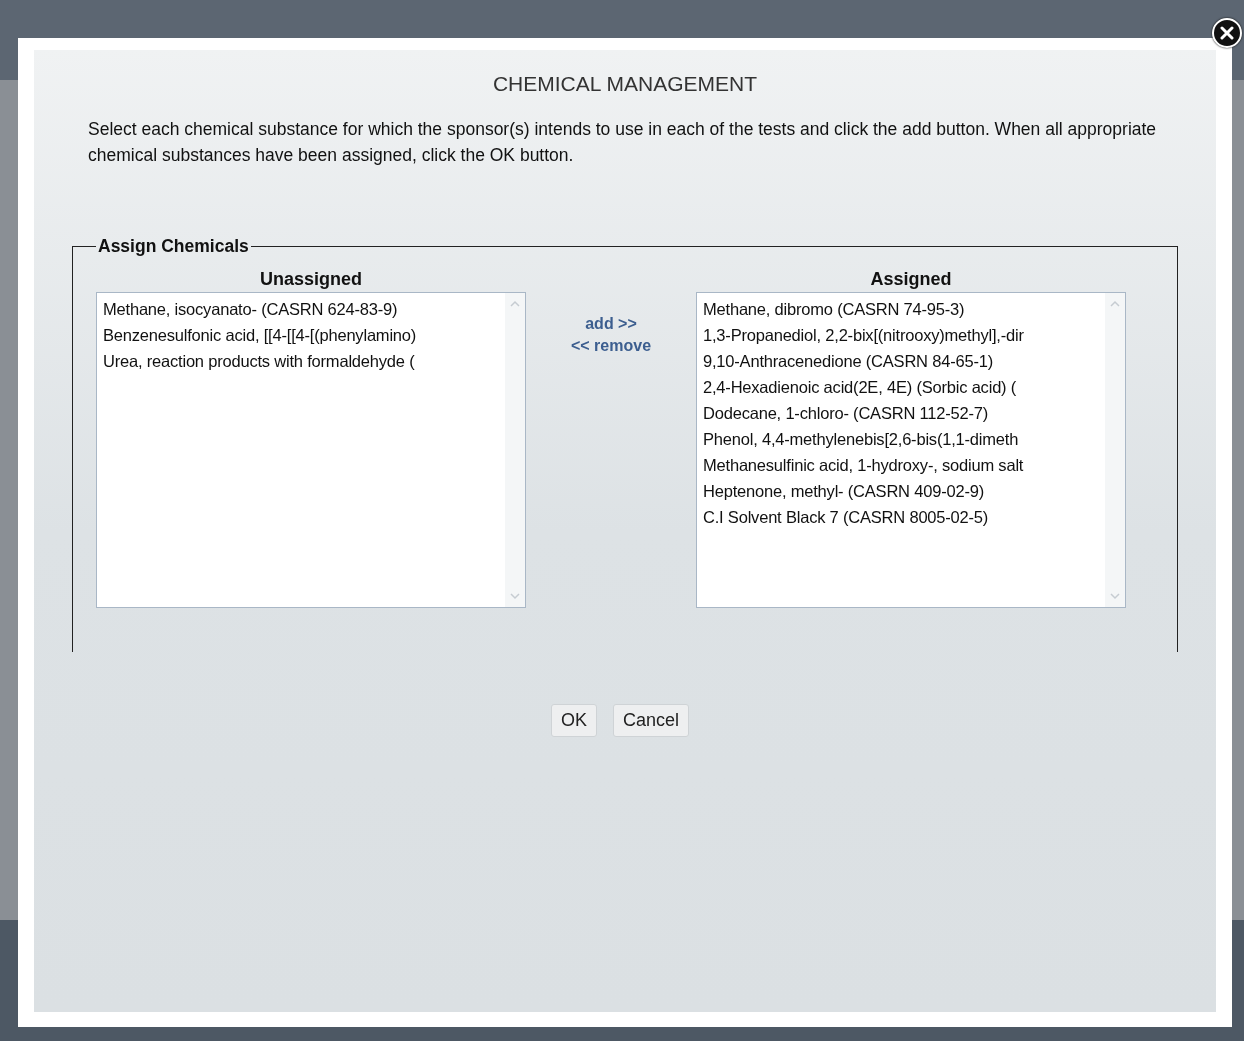 Image resolution: width=1244 pixels, height=1041 pixels. Describe the element at coordinates (904, 387) in the screenshot. I see `list-item: 2,4-Hexadienoic acid(2E, 4E) (Sorbic acid) (` at that location.